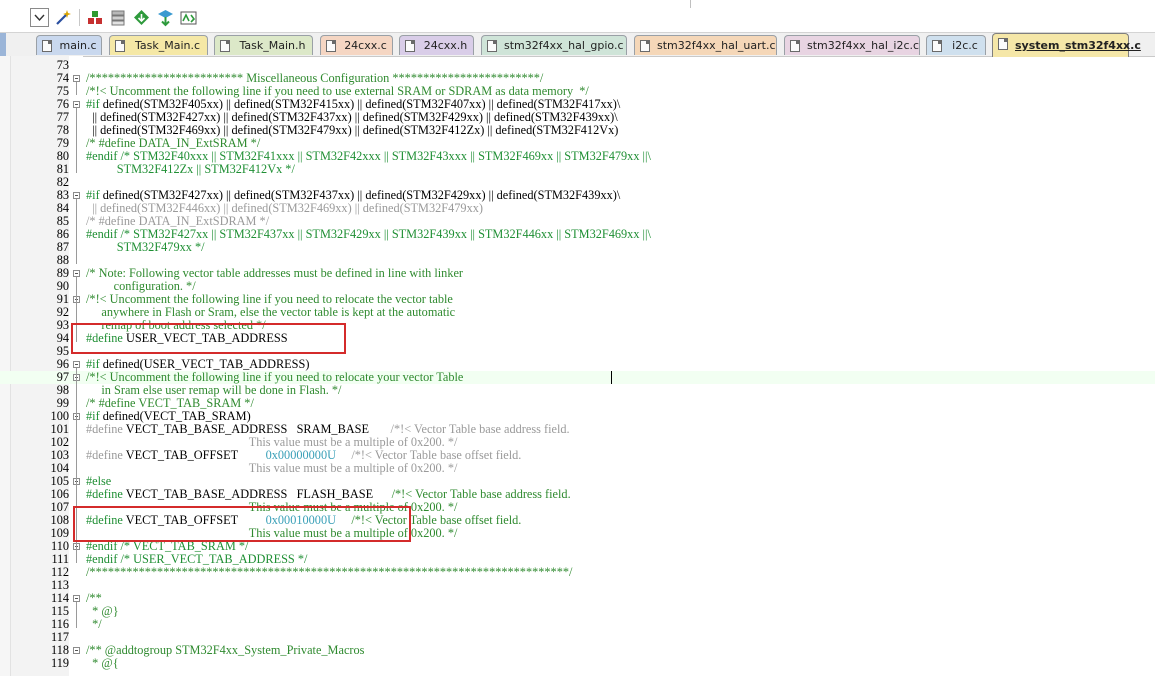 Image resolution: width=1155 pixels, height=676 pixels. Describe the element at coordinates (257, 494) in the screenshot. I see `code-token: VECT_TAB_BASE_ADDRESS FLASH_BASE` at that location.